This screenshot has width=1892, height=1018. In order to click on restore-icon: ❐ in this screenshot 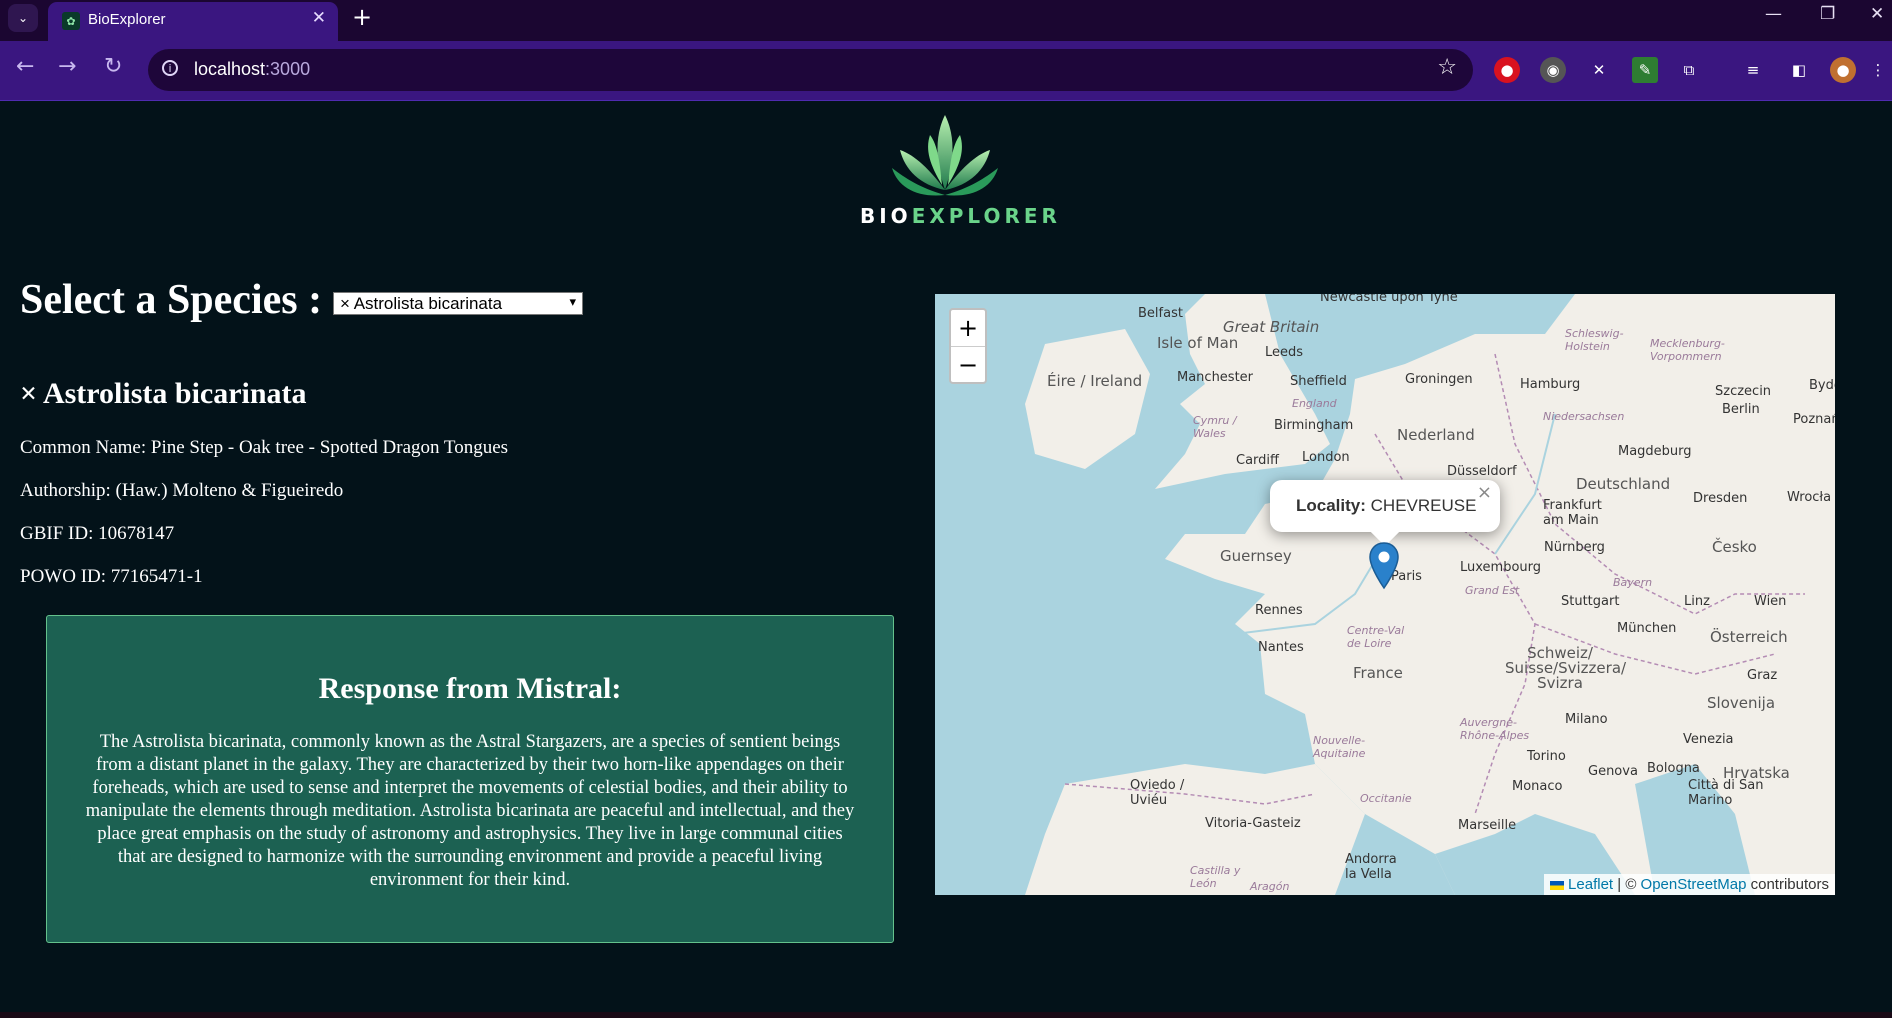, I will do `click(1827, 14)`.